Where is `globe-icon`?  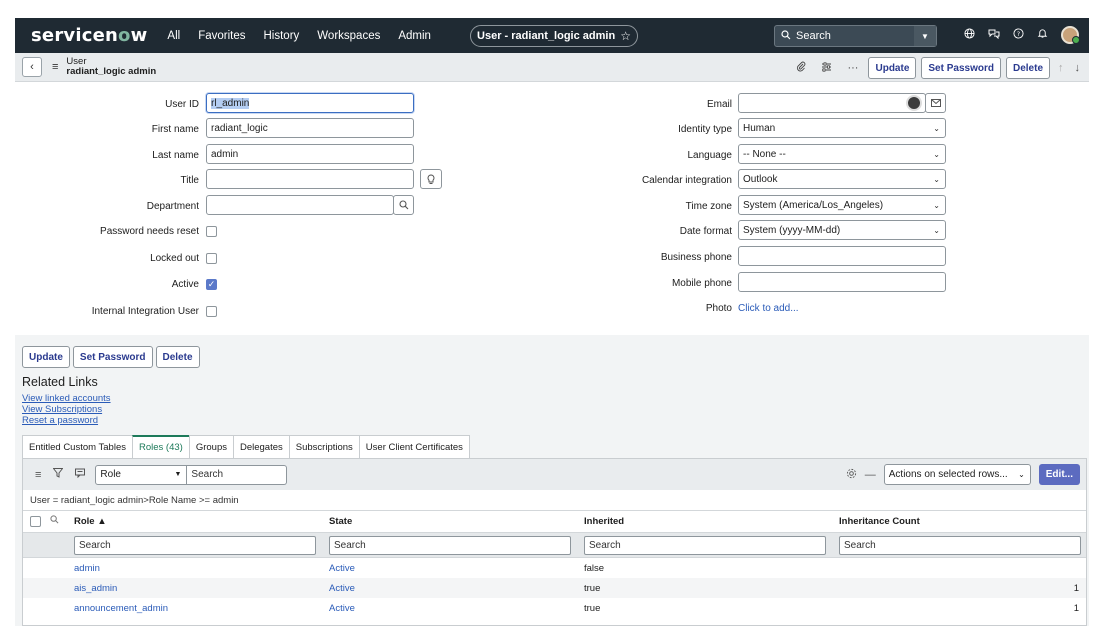
globe-icon is located at coordinates (969, 35).